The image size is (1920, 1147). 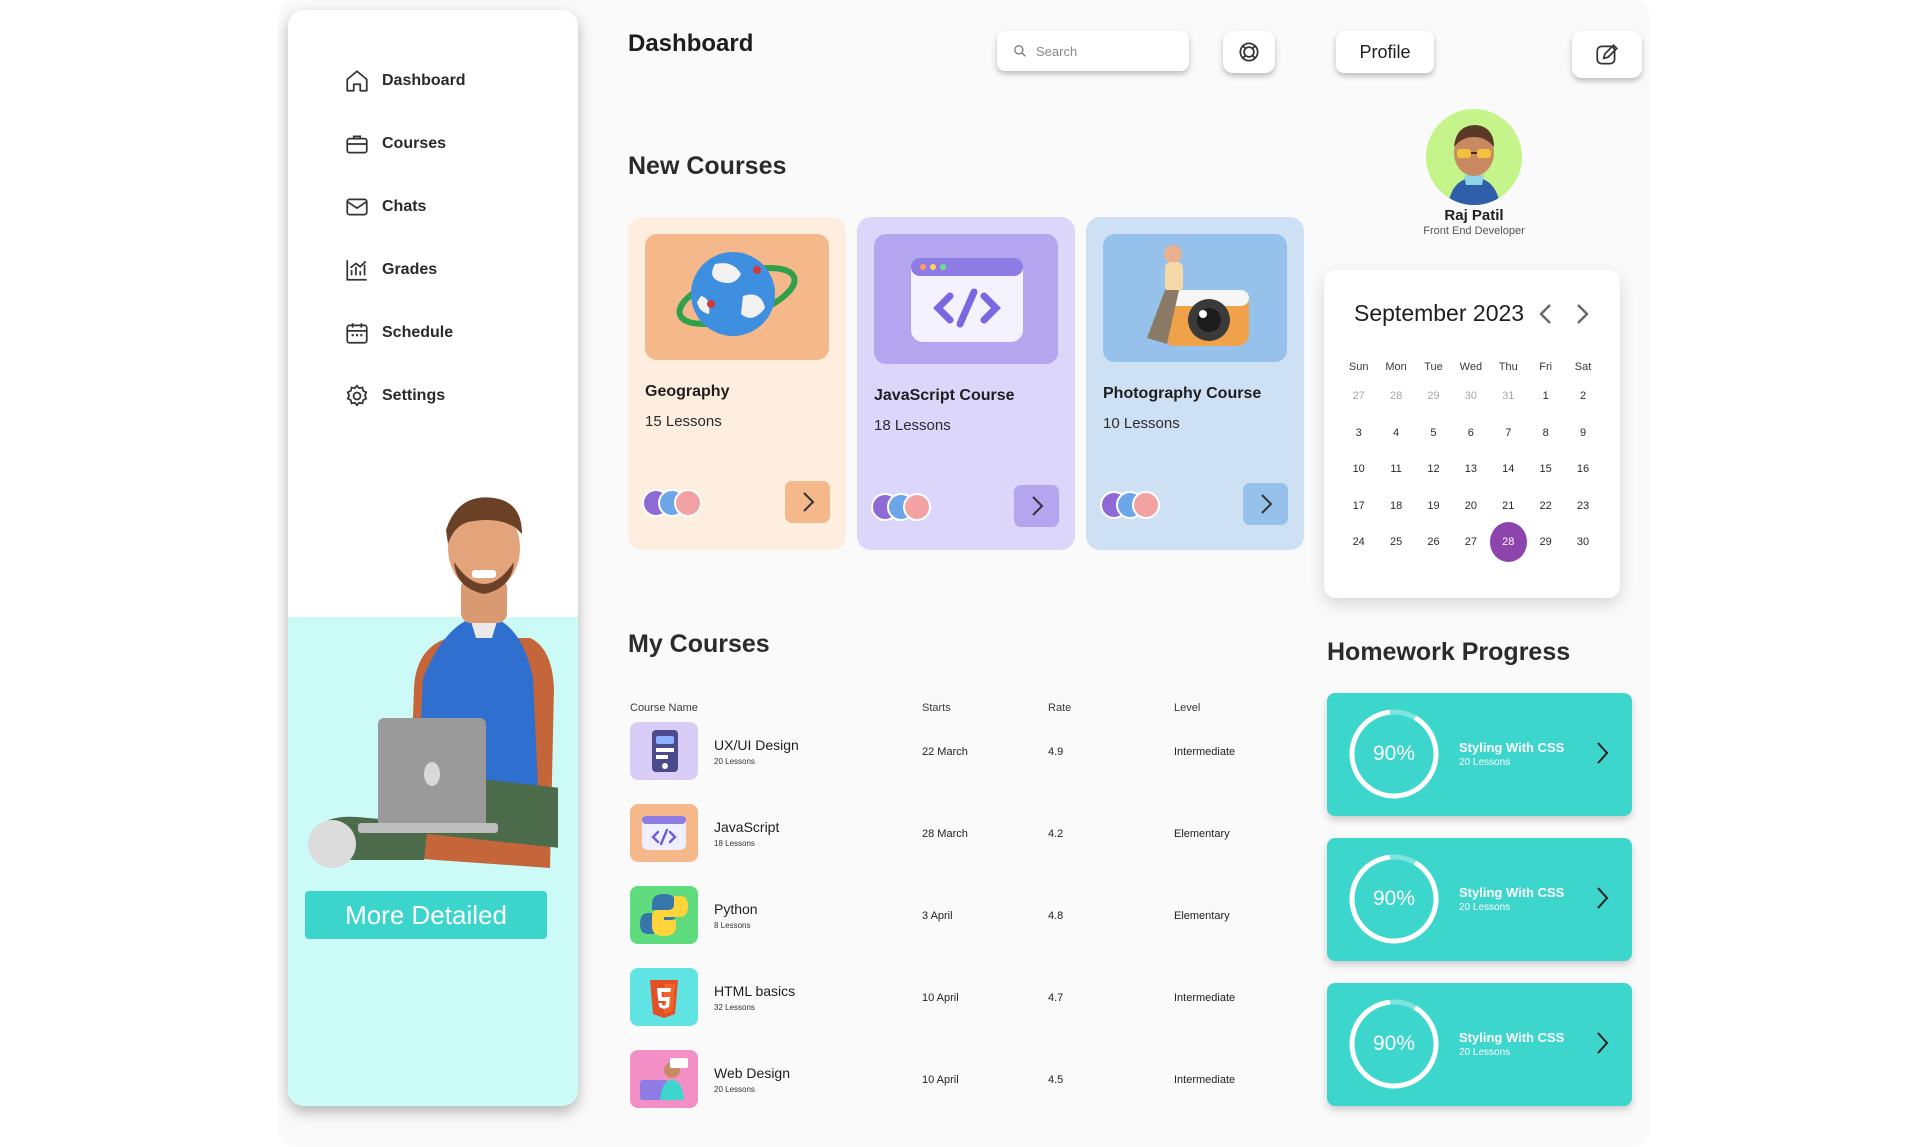 What do you see at coordinates (1582, 433) in the screenshot?
I see `calendar-day: 9` at bounding box center [1582, 433].